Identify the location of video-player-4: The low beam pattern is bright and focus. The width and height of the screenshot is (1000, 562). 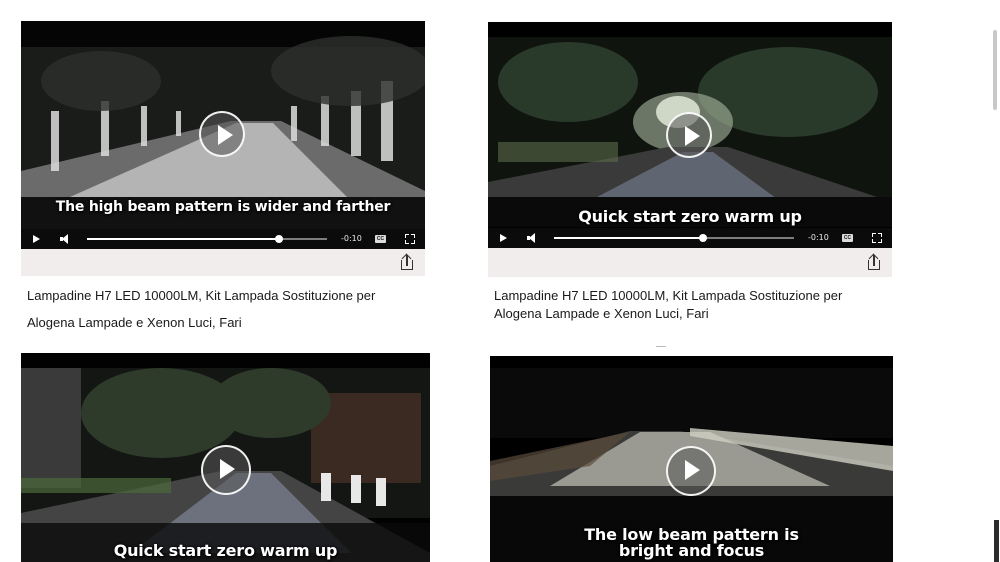
(691, 459).